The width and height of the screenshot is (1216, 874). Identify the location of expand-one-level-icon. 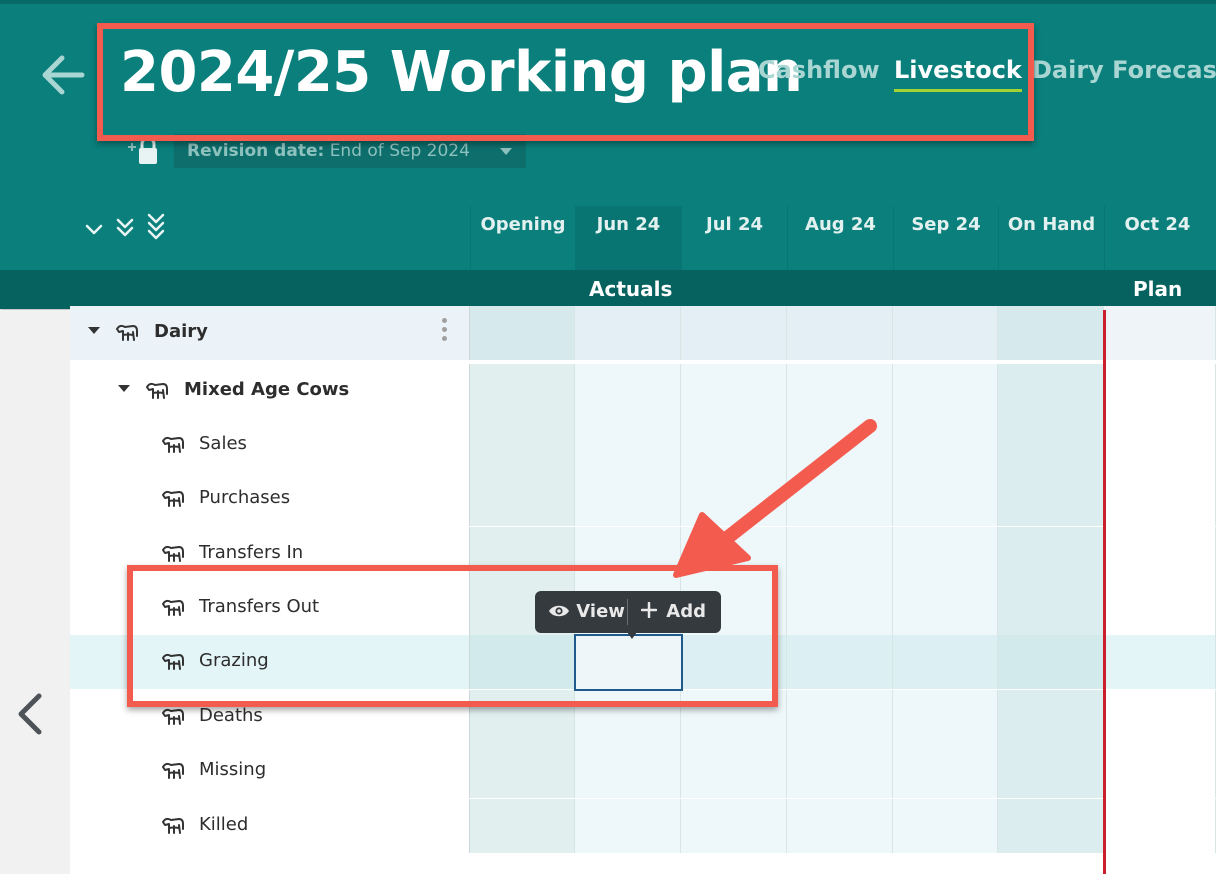
(94, 229).